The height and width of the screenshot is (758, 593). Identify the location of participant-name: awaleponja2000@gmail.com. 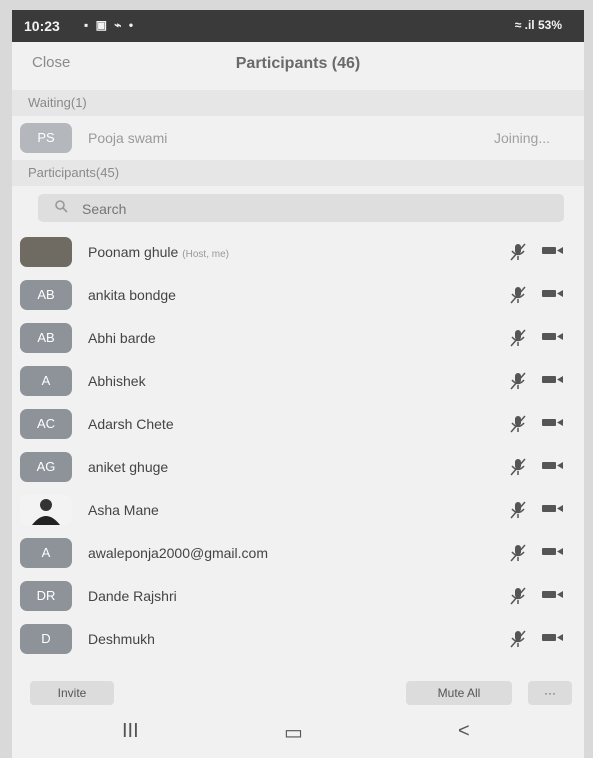
(178, 553).